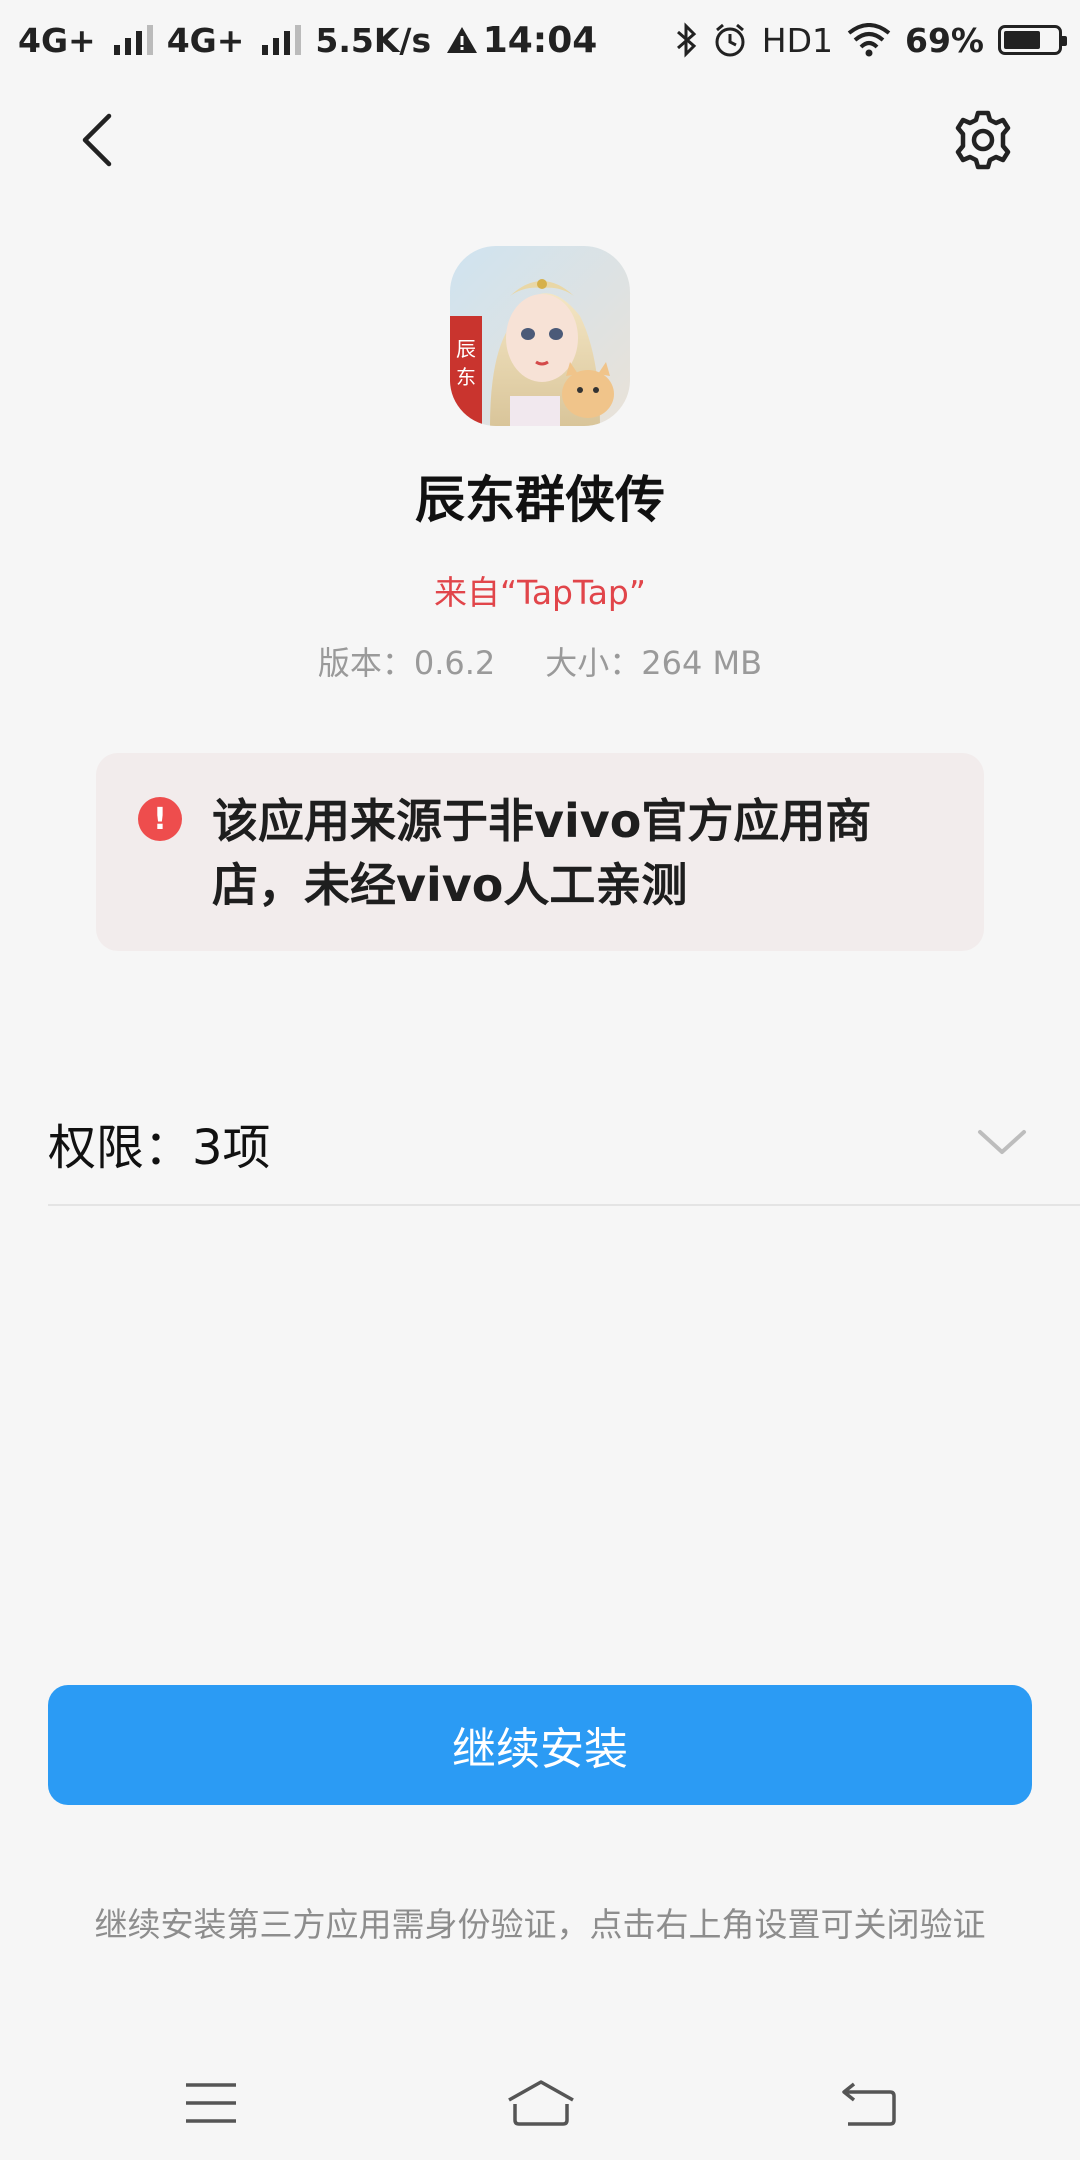 This screenshot has height=2160, width=1080. Describe the element at coordinates (466, 377) in the screenshot. I see `svg-text: 东` at that location.